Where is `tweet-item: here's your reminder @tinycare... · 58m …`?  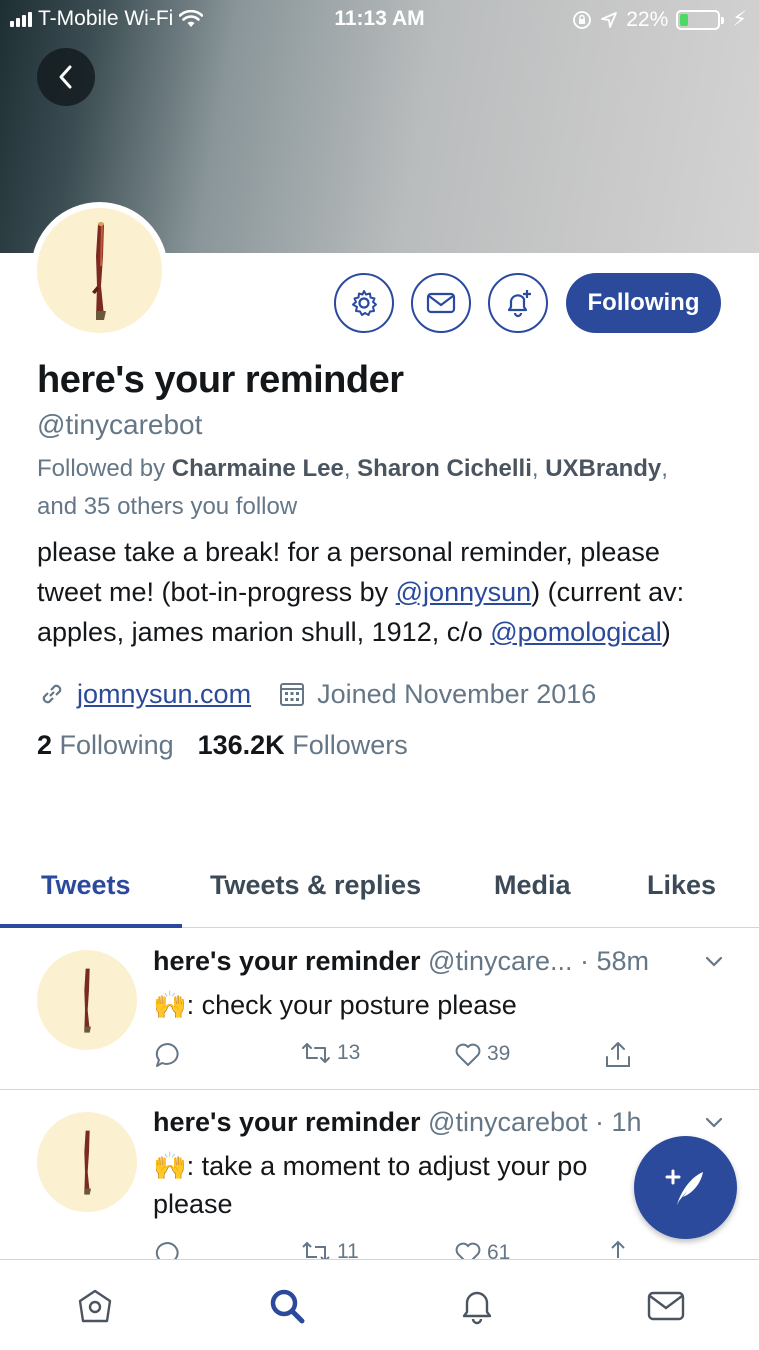 tweet-item: here's your reminder @tinycare... · 58m … is located at coordinates (379, 1010).